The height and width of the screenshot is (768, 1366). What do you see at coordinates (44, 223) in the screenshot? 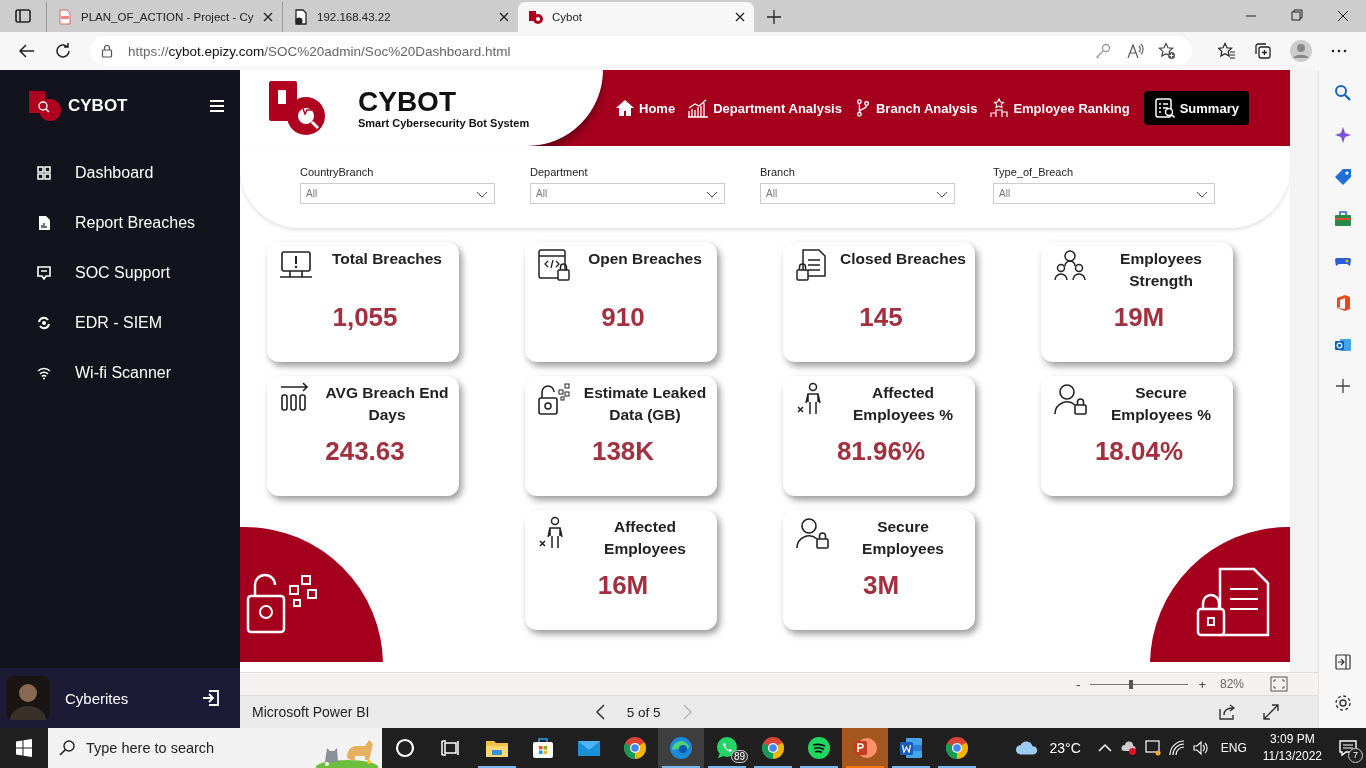
I see `report-icon` at bounding box center [44, 223].